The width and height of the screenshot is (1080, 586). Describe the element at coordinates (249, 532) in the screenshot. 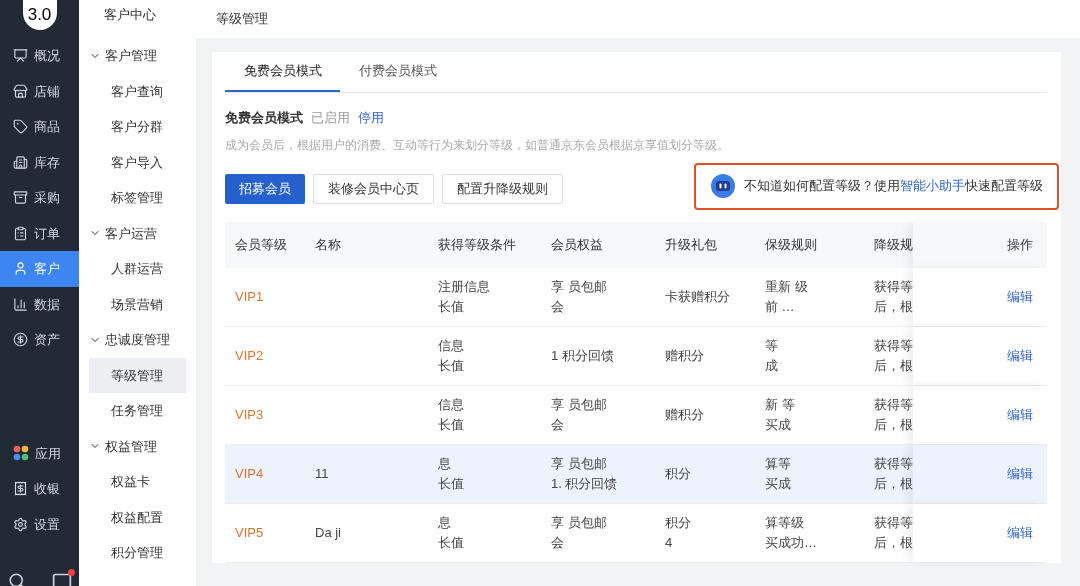

I see `level-label: VIP5` at that location.